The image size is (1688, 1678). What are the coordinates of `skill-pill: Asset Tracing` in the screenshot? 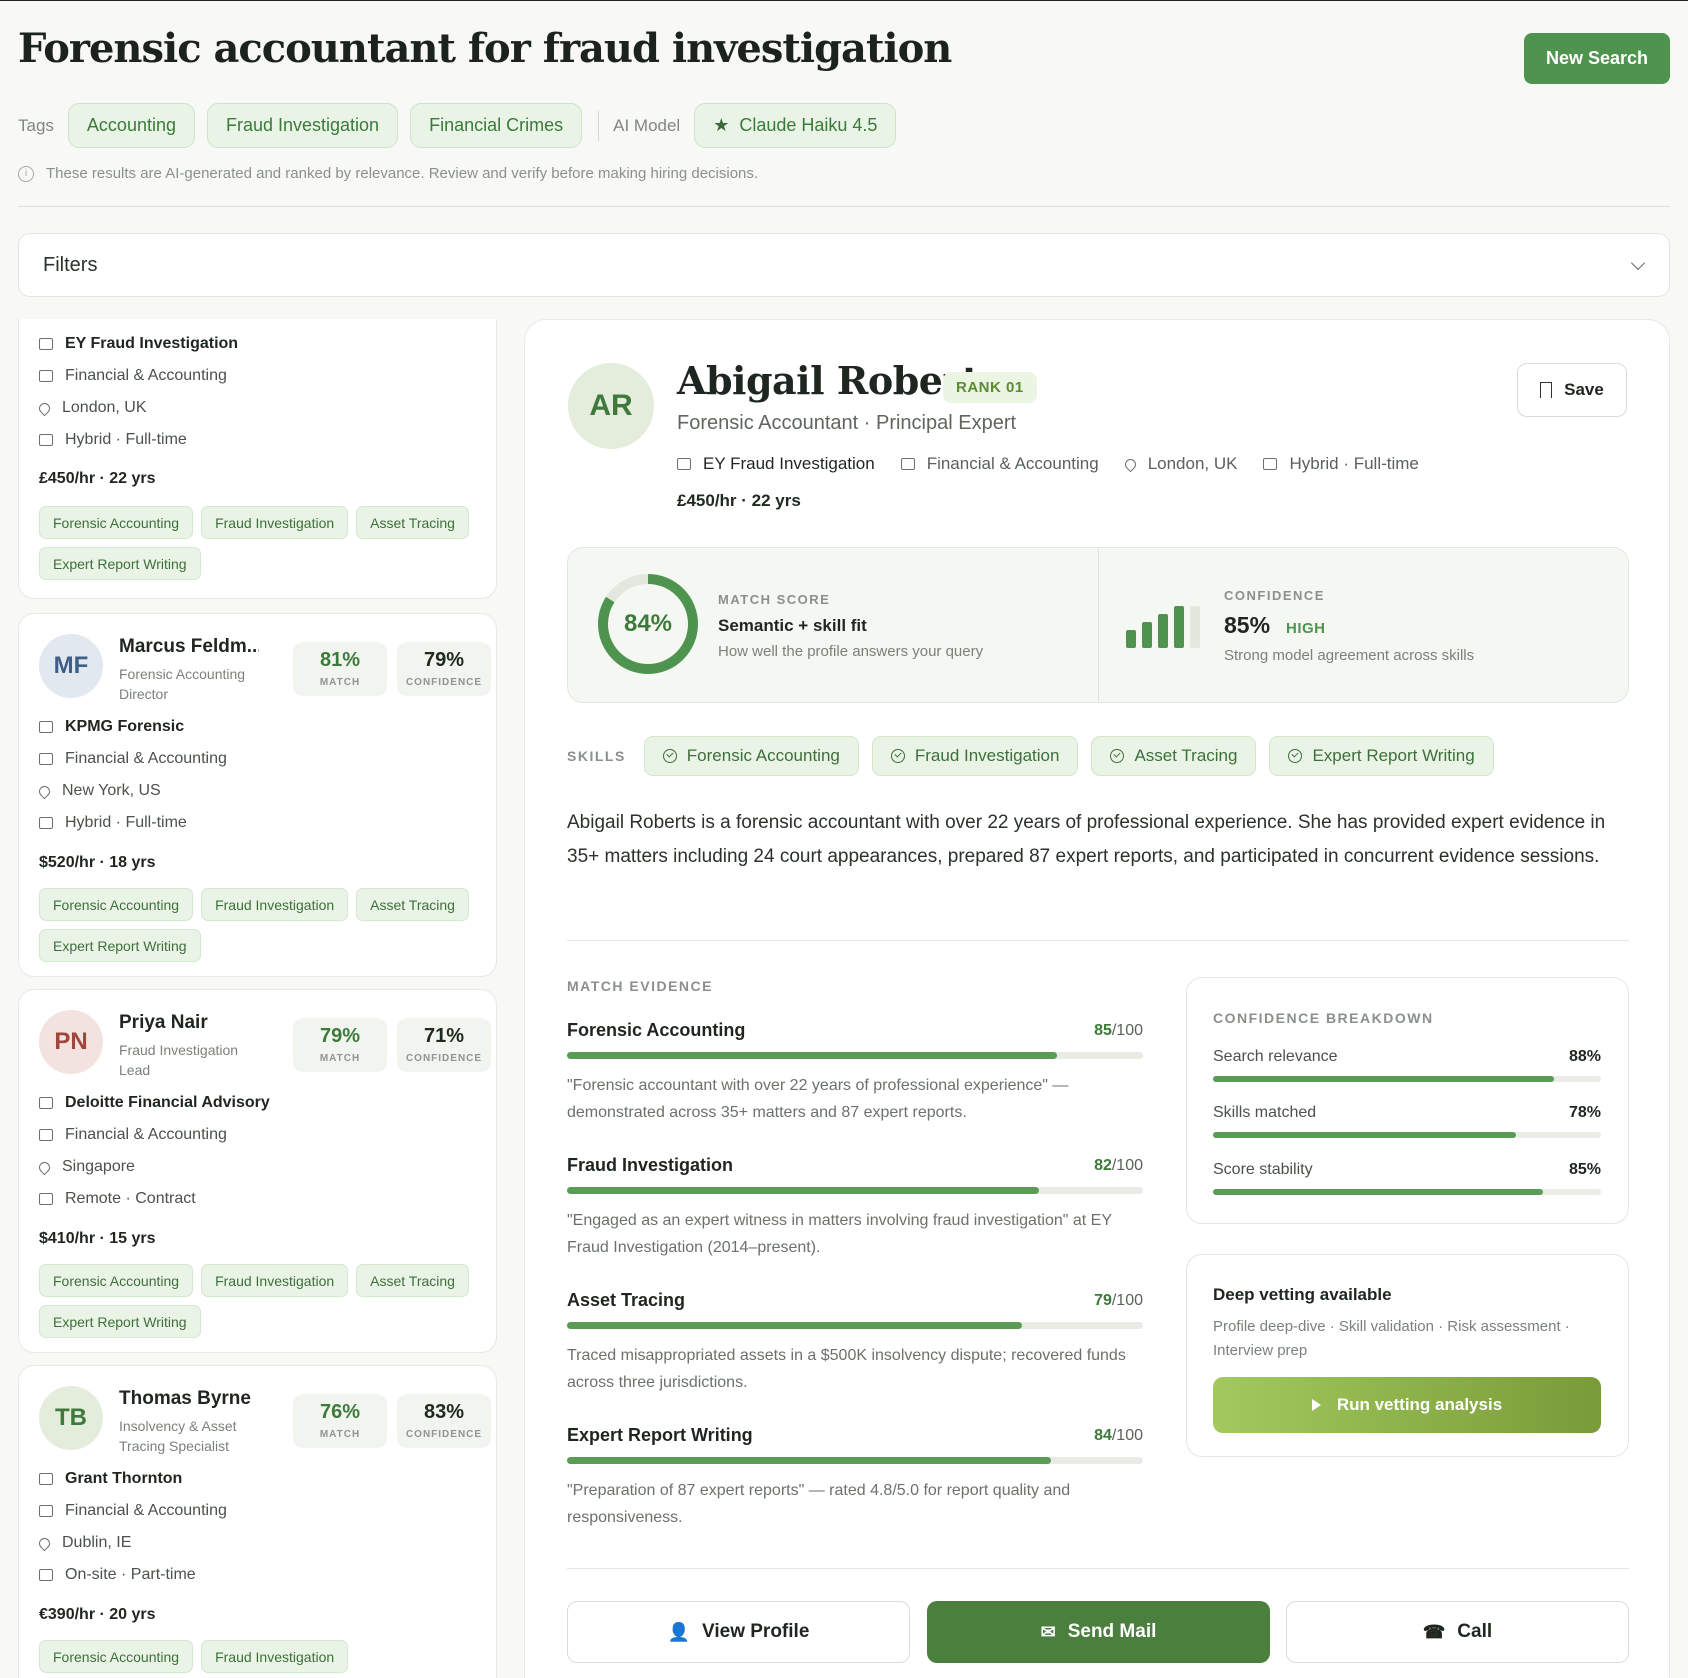 It's located at (1174, 756).